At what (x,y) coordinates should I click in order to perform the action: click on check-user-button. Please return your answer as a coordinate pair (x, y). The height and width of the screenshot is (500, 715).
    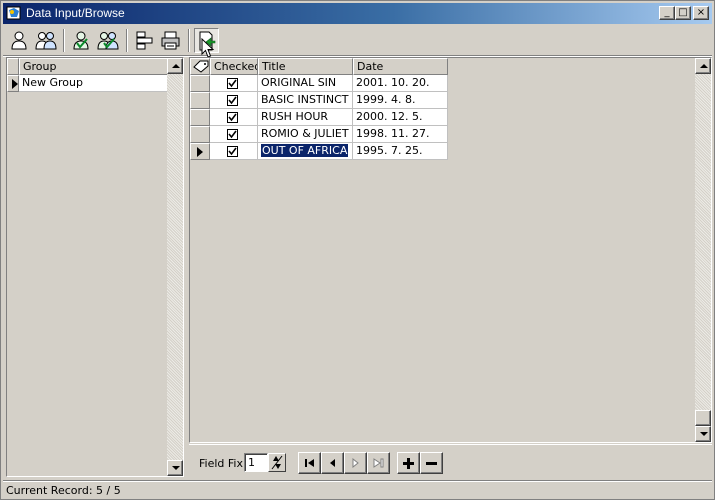
    Looking at the image, I should click on (81, 40).